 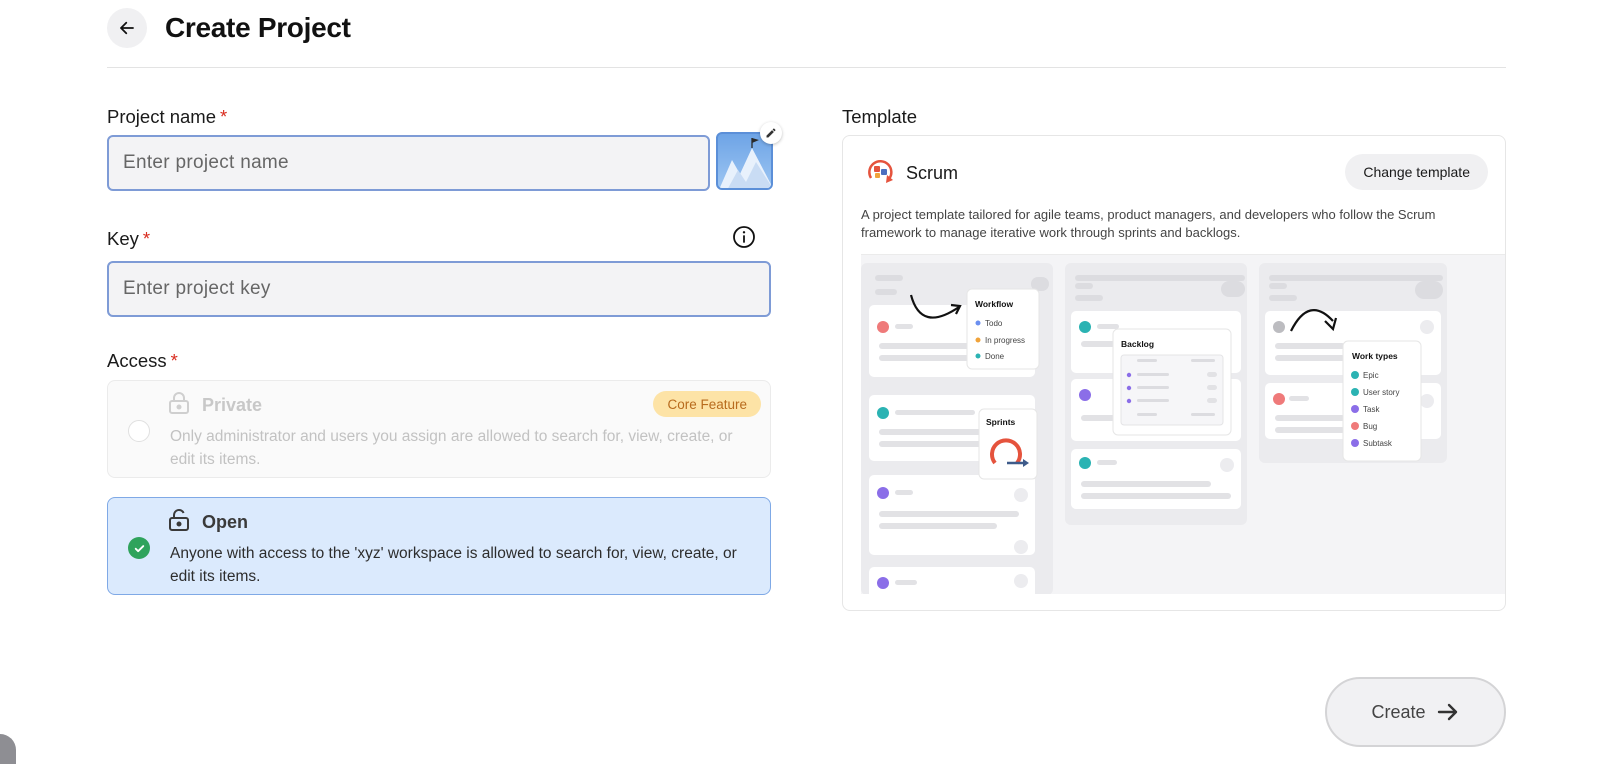 What do you see at coordinates (232, 405) in the screenshot?
I see `access-option-title: Private` at bounding box center [232, 405].